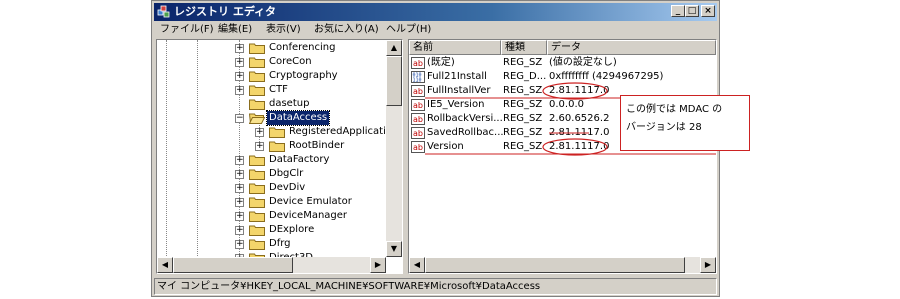 The width and height of the screenshot is (900, 299). What do you see at coordinates (317, 145) in the screenshot?
I see `tree-item-label: RootBinder` at bounding box center [317, 145].